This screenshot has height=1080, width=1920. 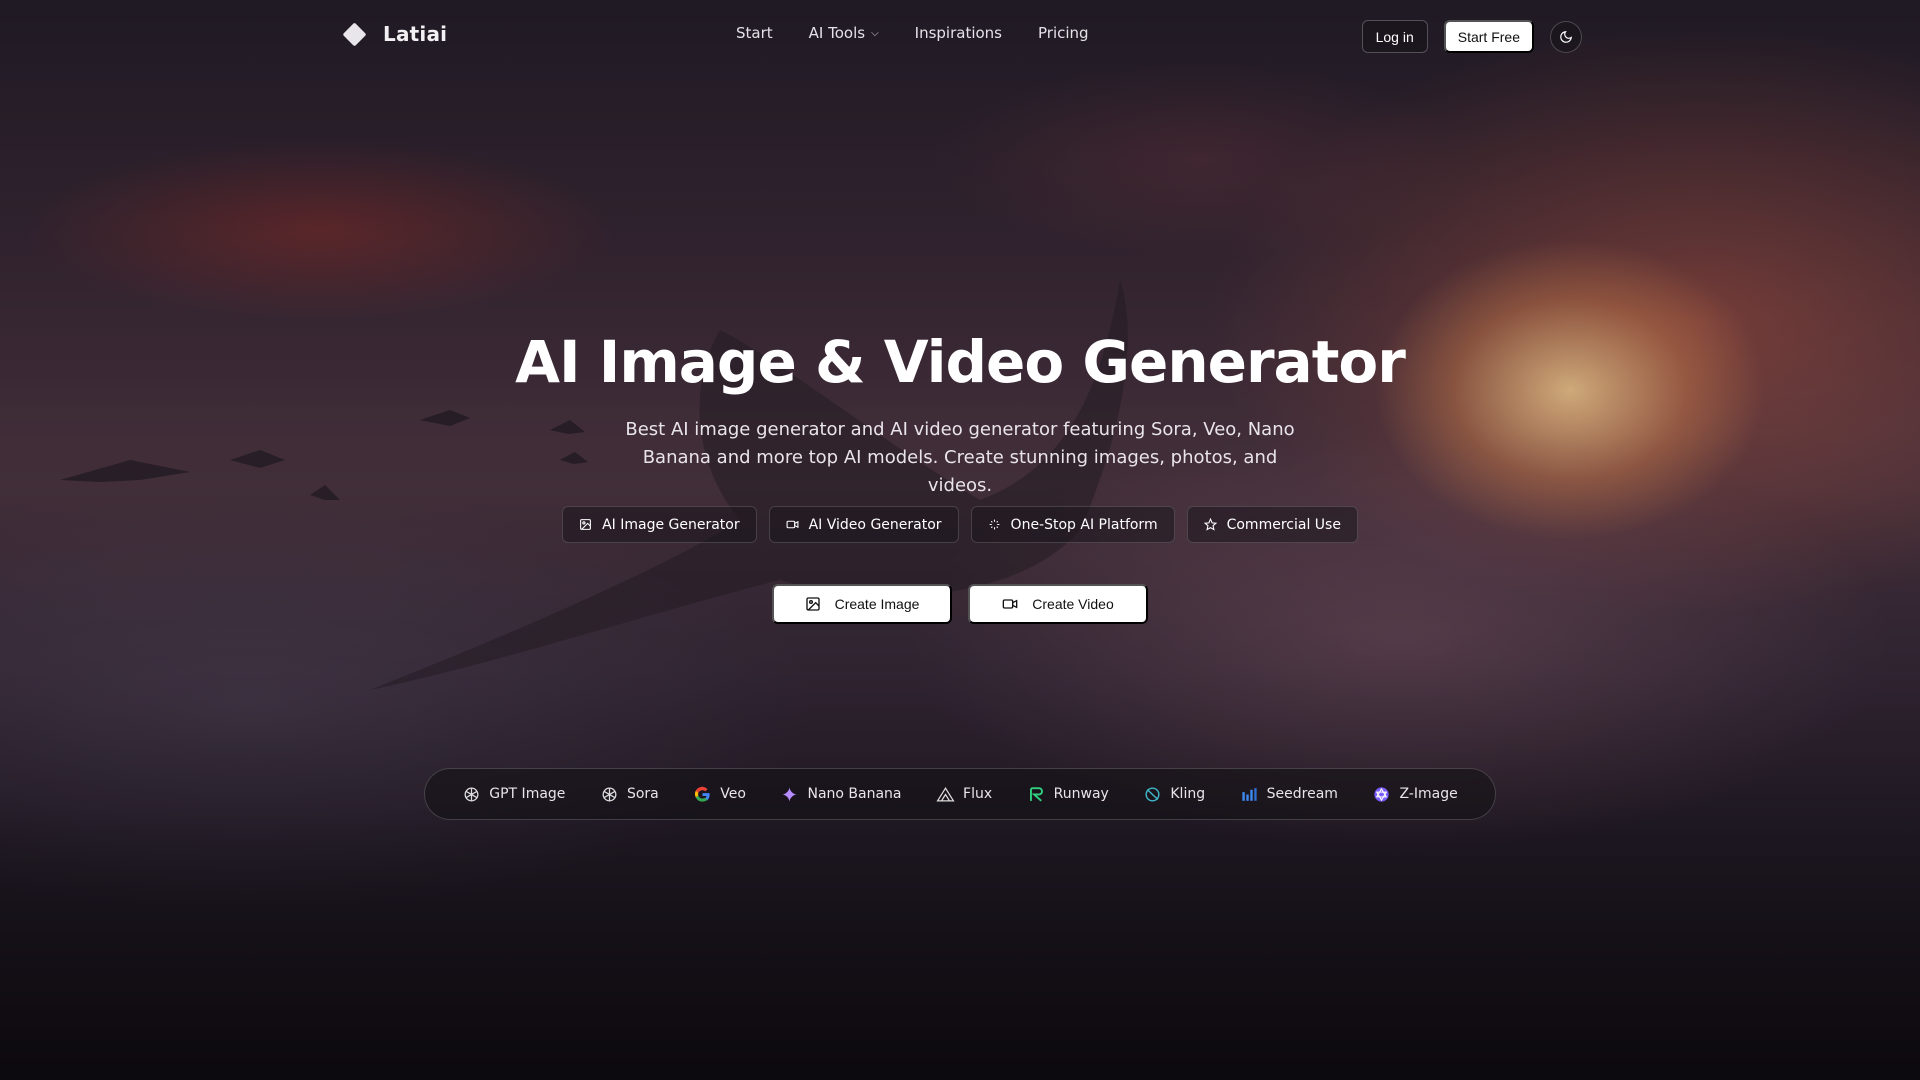 I want to click on model-seedream: Seedream, so click(x=1289, y=794).